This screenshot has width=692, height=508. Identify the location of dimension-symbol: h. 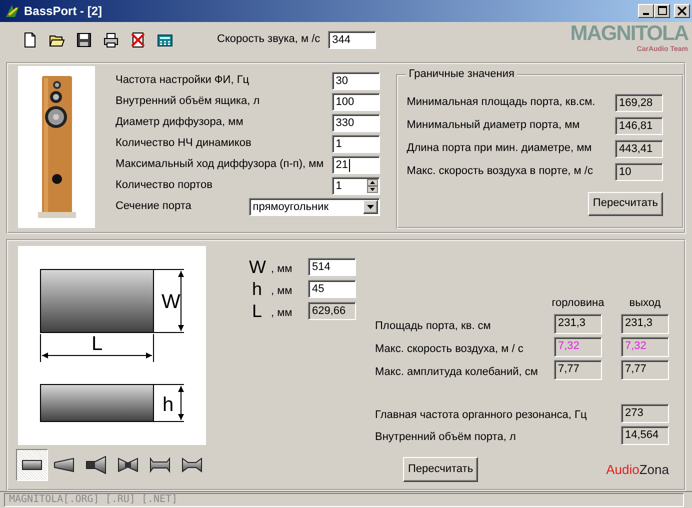
(256, 289).